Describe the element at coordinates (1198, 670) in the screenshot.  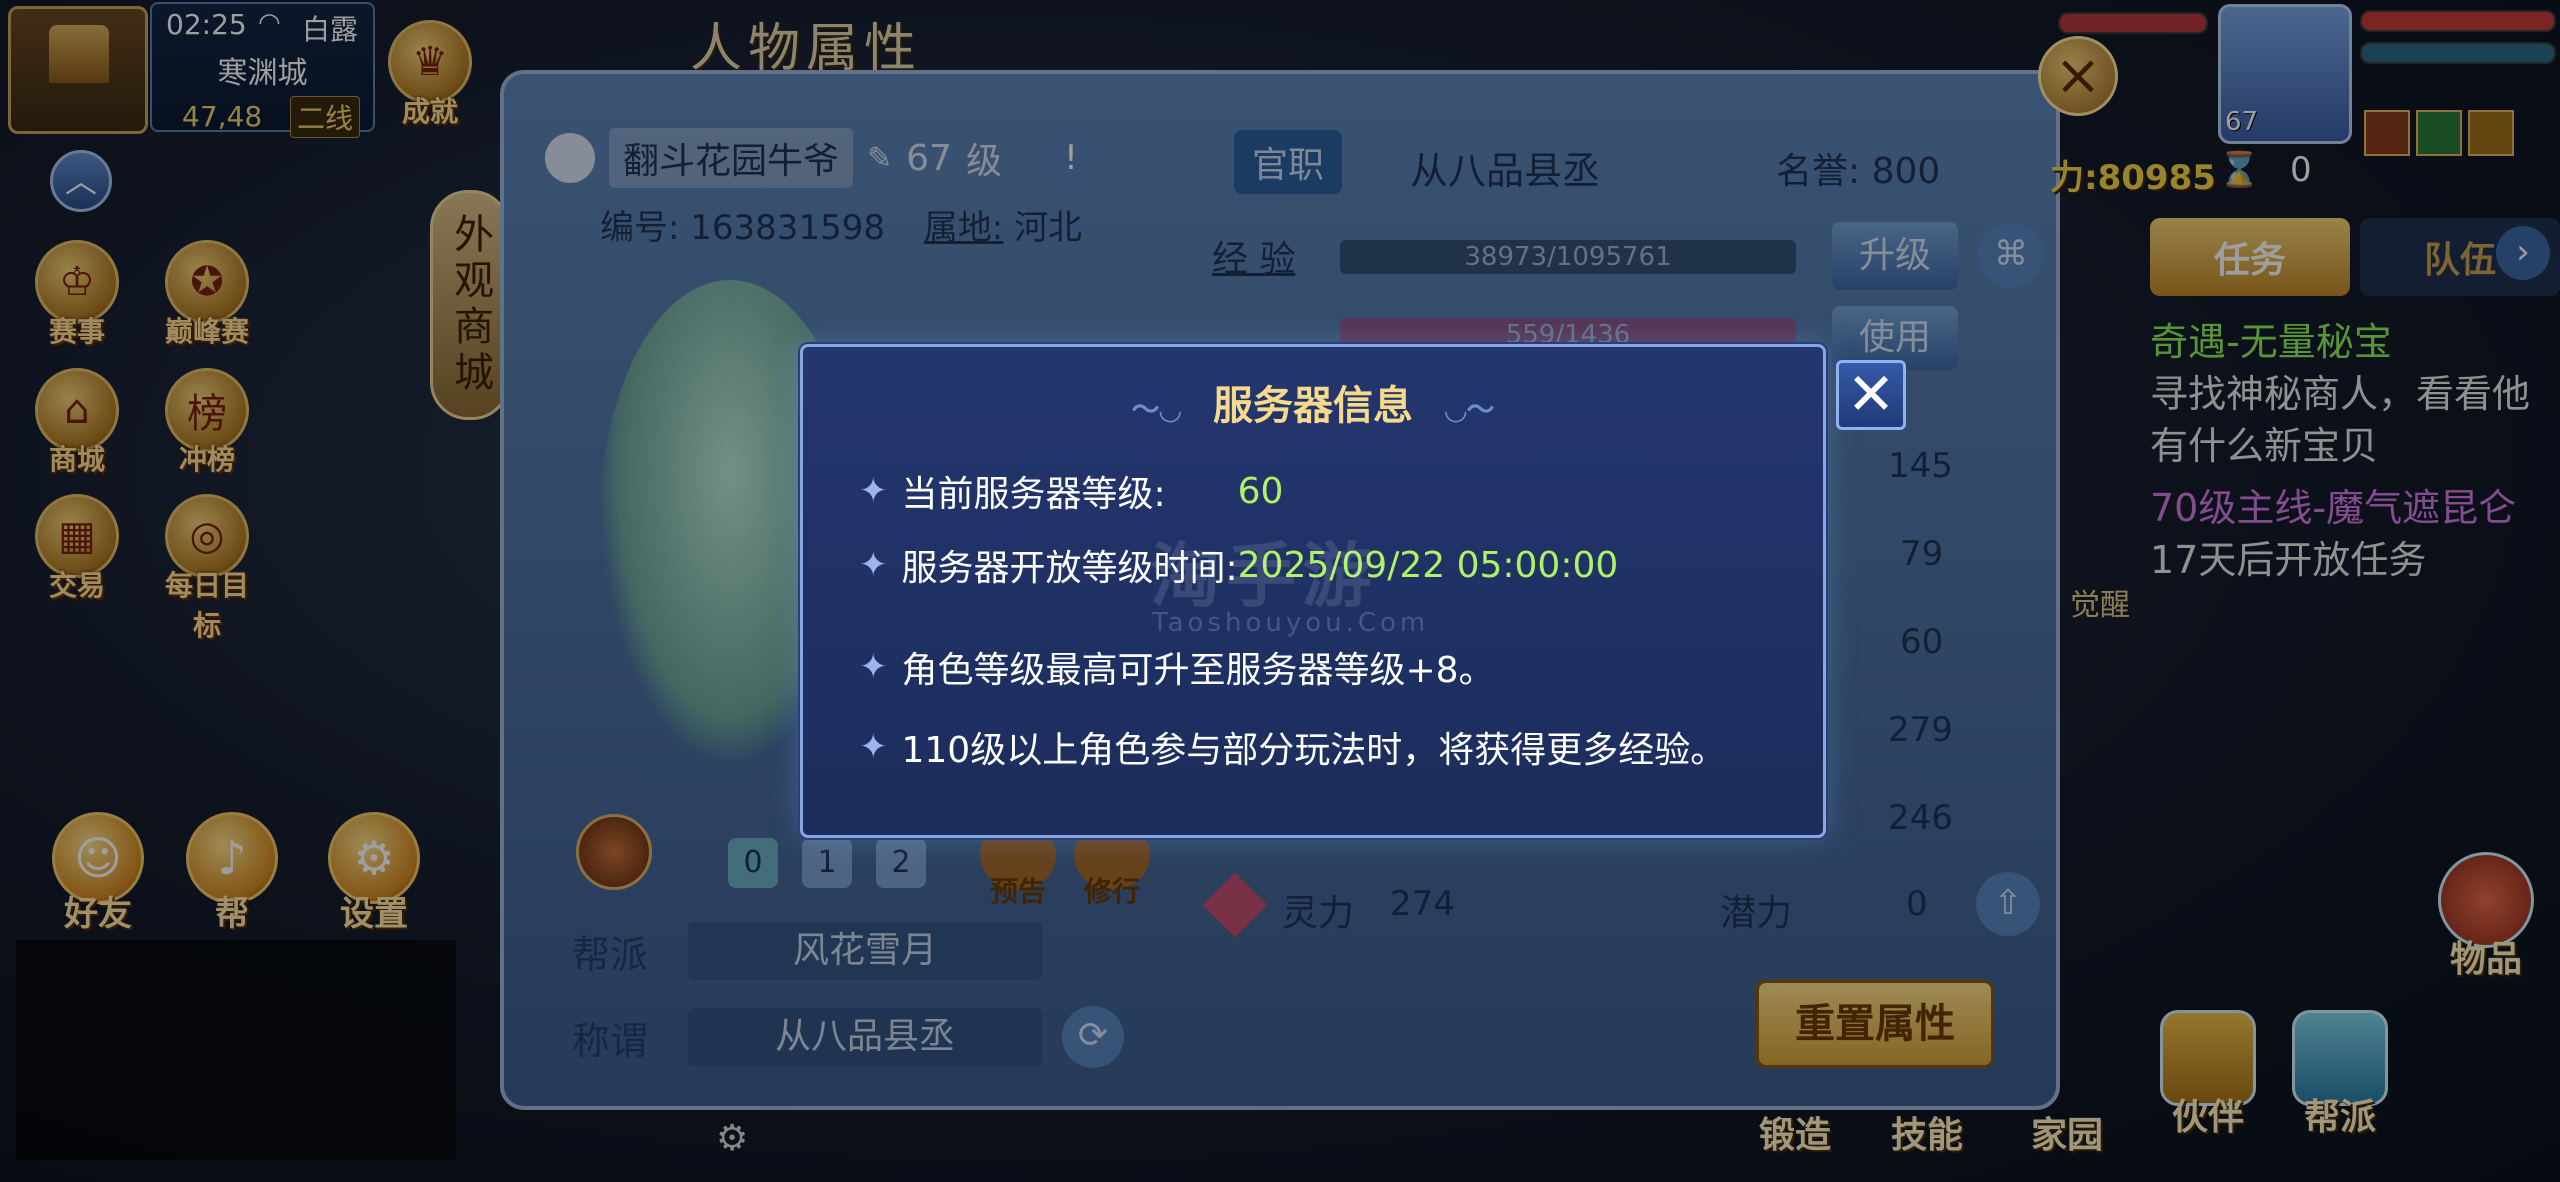
I see `level-cap-rule-text: 角色等级最高可升至服务器等级+8。` at that location.